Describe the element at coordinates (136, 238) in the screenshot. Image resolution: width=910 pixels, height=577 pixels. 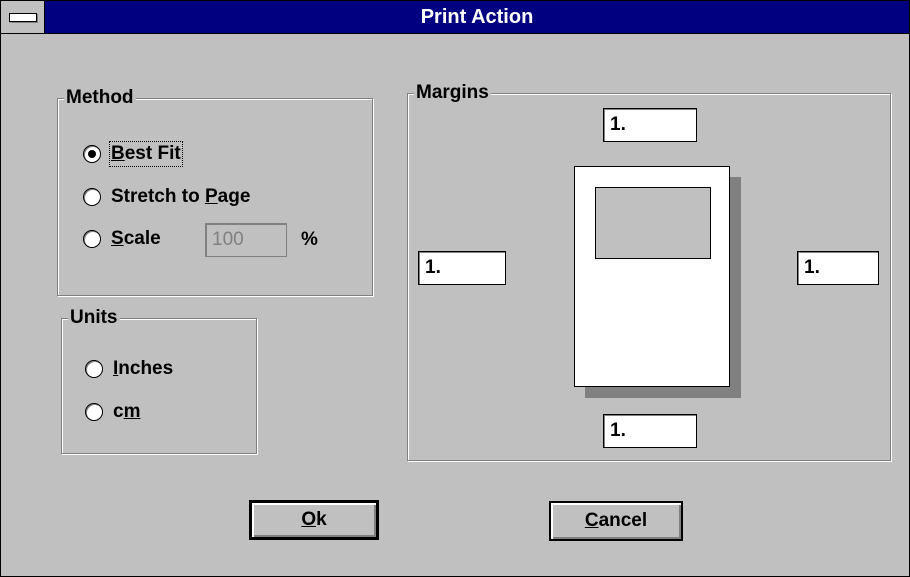
I see `scale-label: Scale` at that location.